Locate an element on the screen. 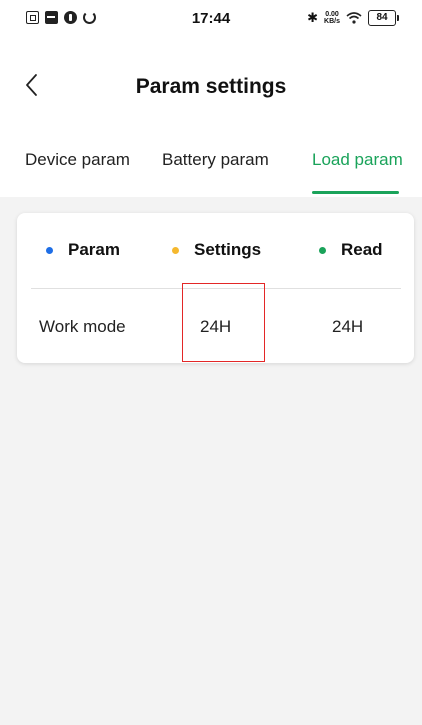 This screenshot has width=422, height=725. column-header-settings: Settings is located at coordinates (216, 250).